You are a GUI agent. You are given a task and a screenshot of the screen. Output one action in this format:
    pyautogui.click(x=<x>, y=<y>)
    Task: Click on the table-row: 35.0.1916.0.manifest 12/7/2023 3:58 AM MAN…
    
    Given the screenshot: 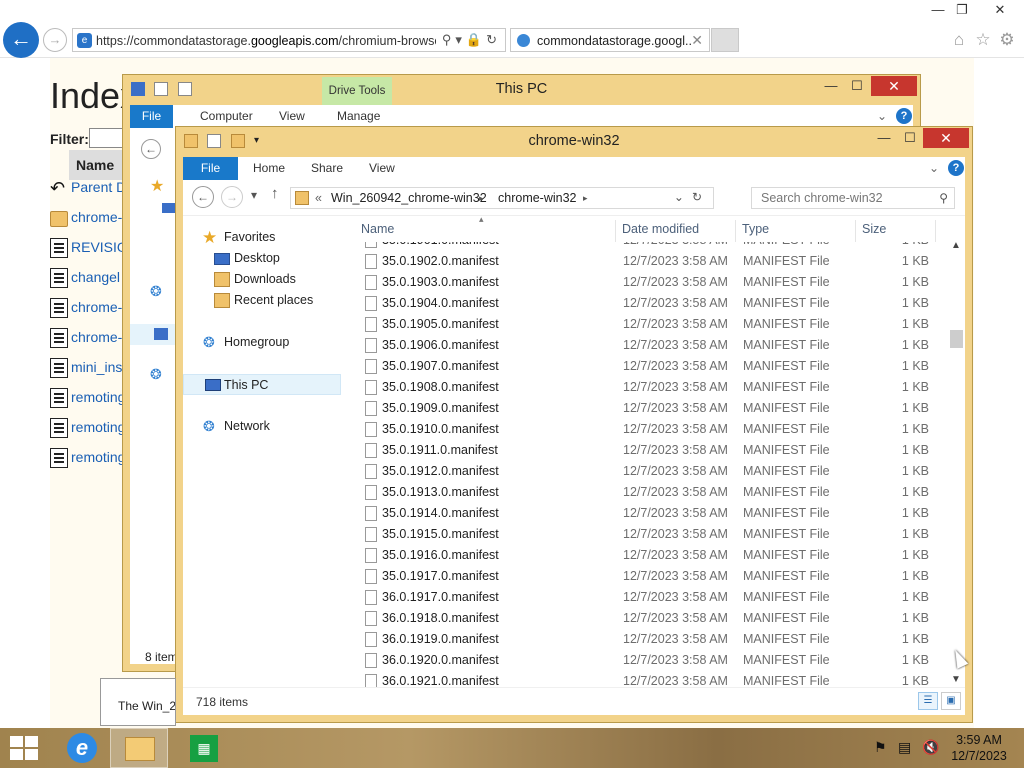 What is the action you would take?
    pyautogui.click(x=651, y=555)
    